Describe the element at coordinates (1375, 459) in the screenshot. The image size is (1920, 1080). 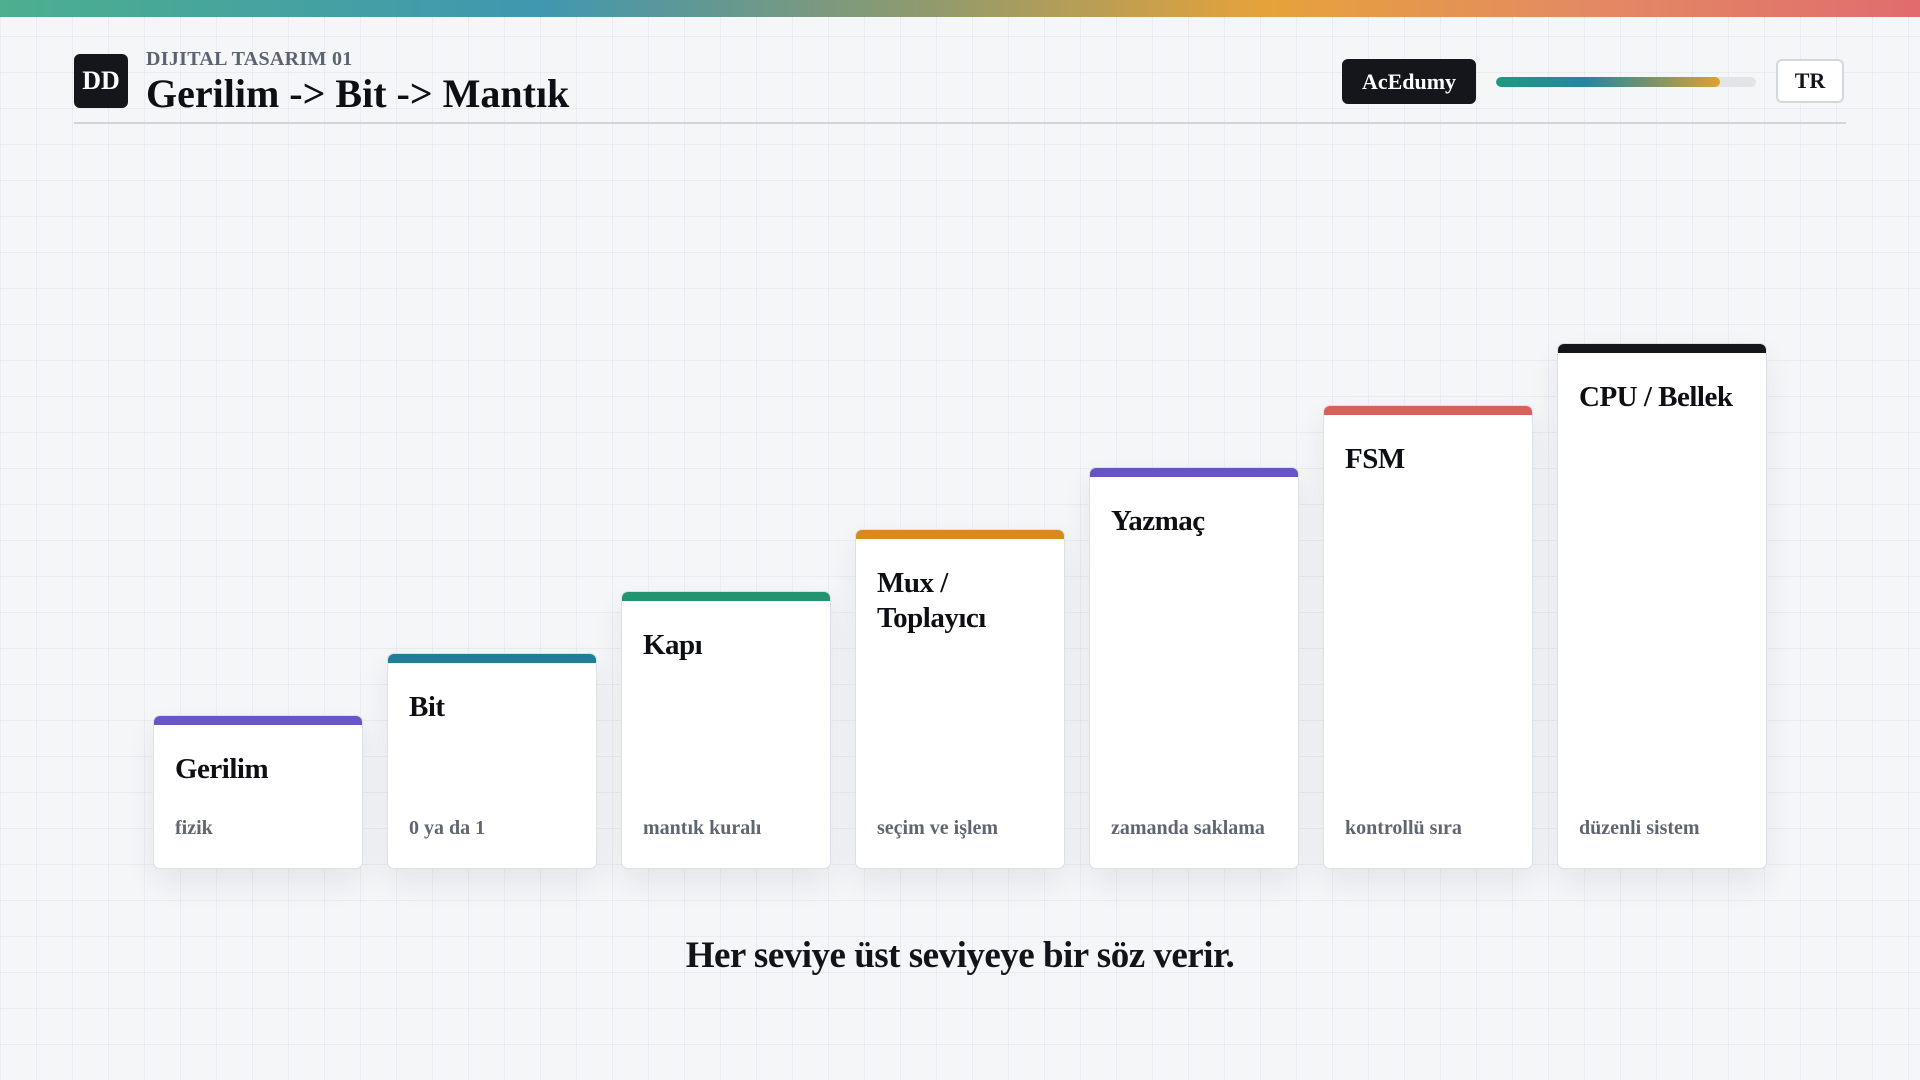
I see `step-title: FSM` at that location.